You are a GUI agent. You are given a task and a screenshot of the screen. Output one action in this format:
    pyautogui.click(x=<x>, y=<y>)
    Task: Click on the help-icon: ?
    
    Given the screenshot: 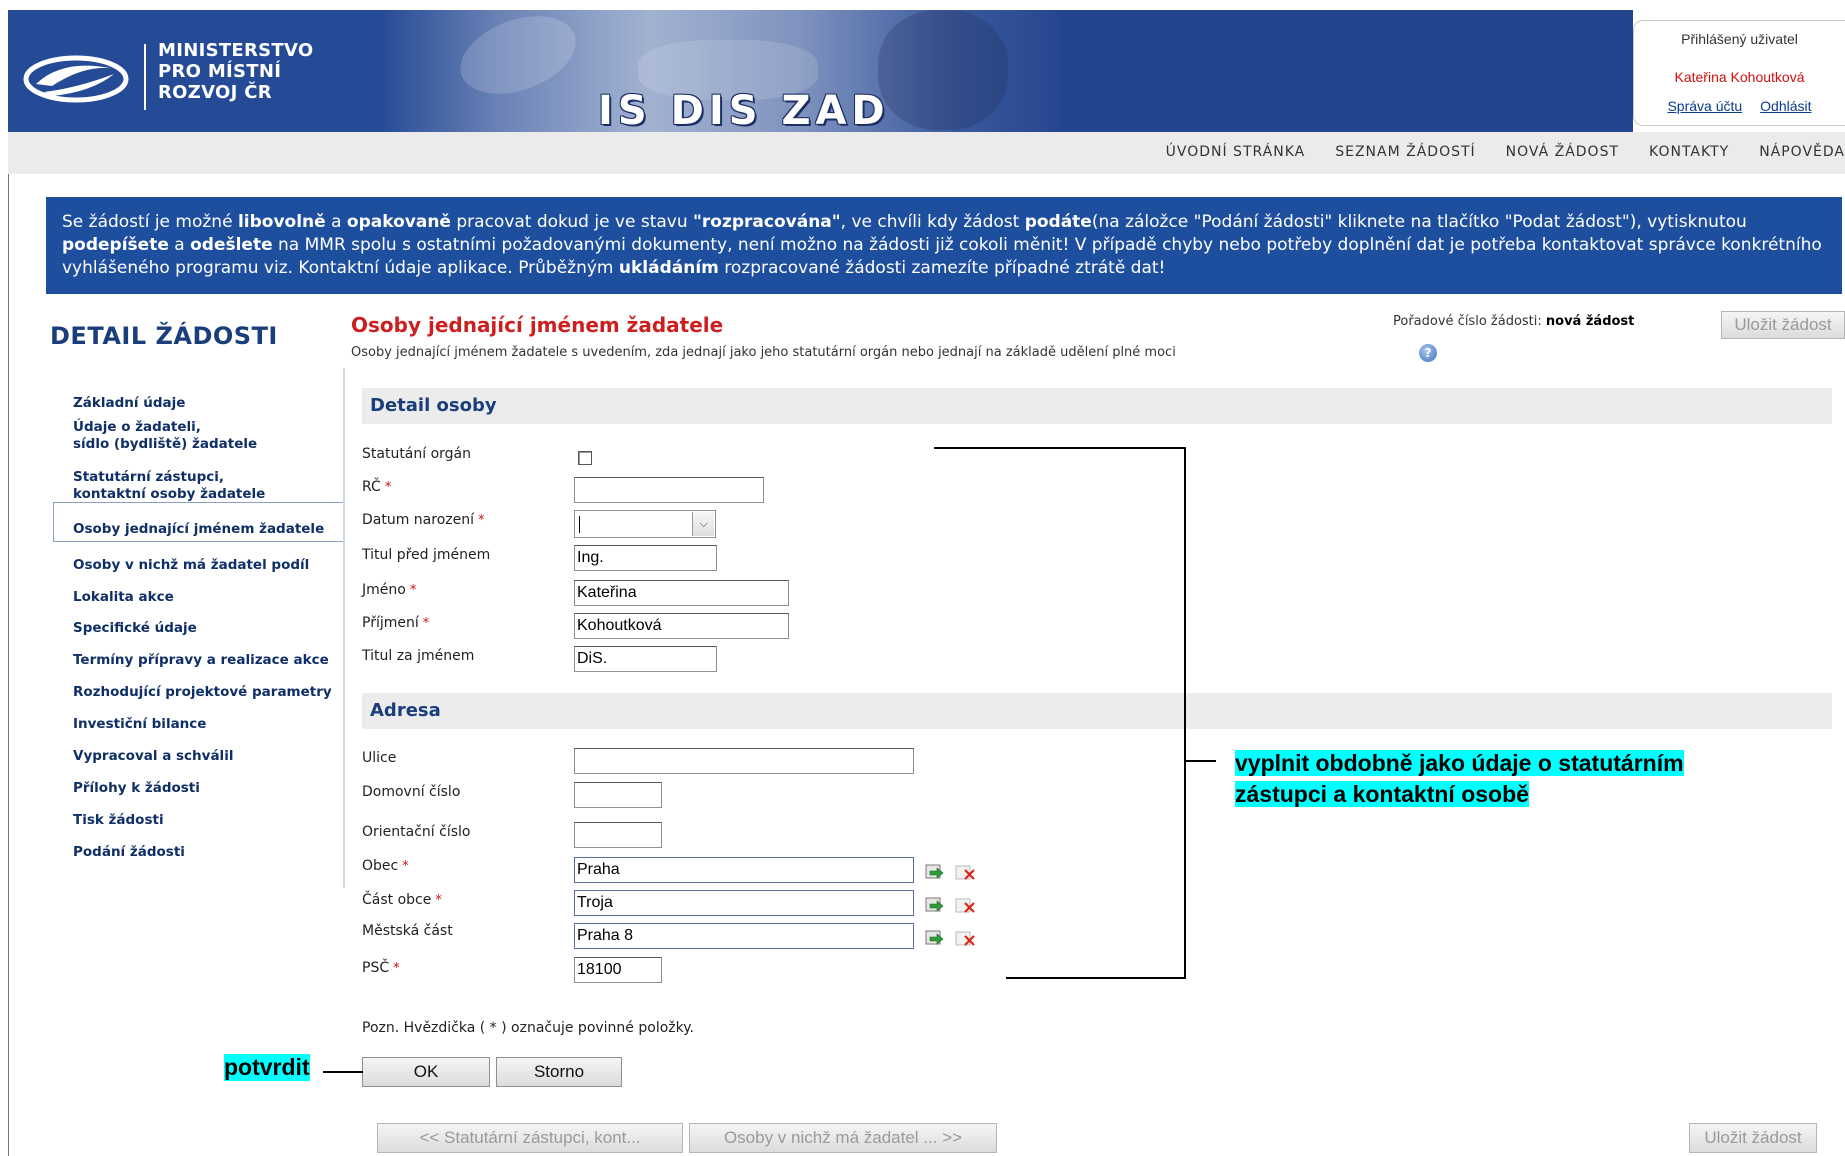 What is the action you would take?
    pyautogui.click(x=1428, y=353)
    